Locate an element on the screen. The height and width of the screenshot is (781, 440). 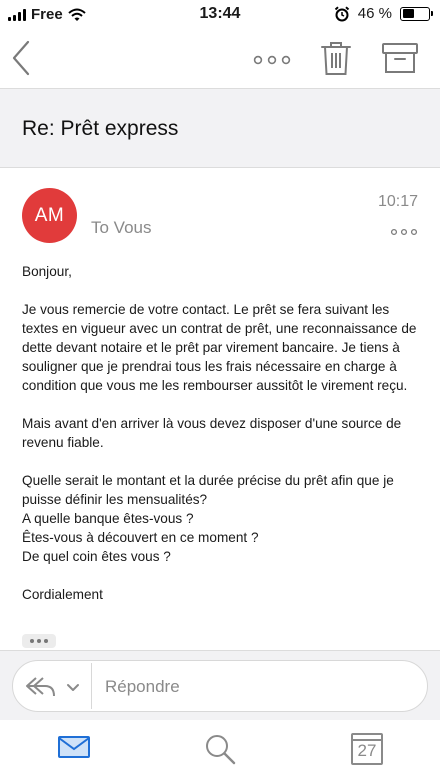
battery-percent: 46 % is located at coordinates (374, 13).